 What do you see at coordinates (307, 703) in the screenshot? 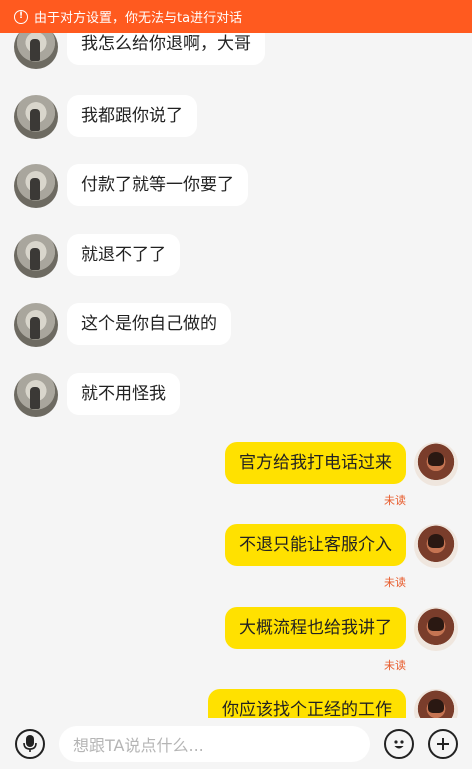
I see `message-bubble-self: 你应该找个正经的工作` at bounding box center [307, 703].